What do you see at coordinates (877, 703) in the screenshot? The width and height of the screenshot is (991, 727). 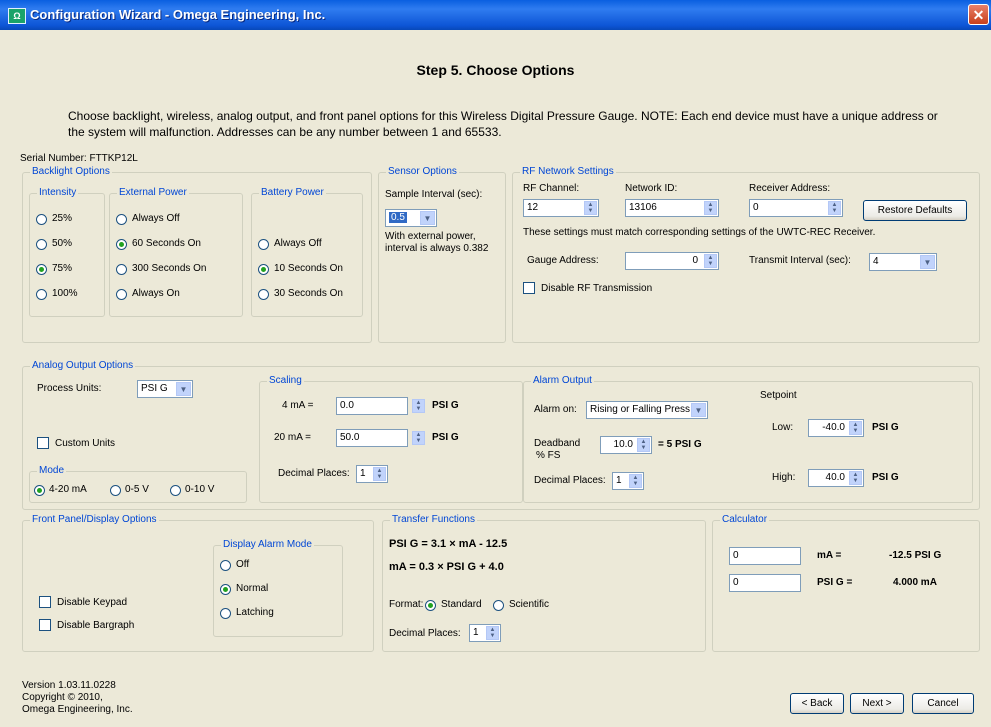 I see `next-button: Next >` at bounding box center [877, 703].